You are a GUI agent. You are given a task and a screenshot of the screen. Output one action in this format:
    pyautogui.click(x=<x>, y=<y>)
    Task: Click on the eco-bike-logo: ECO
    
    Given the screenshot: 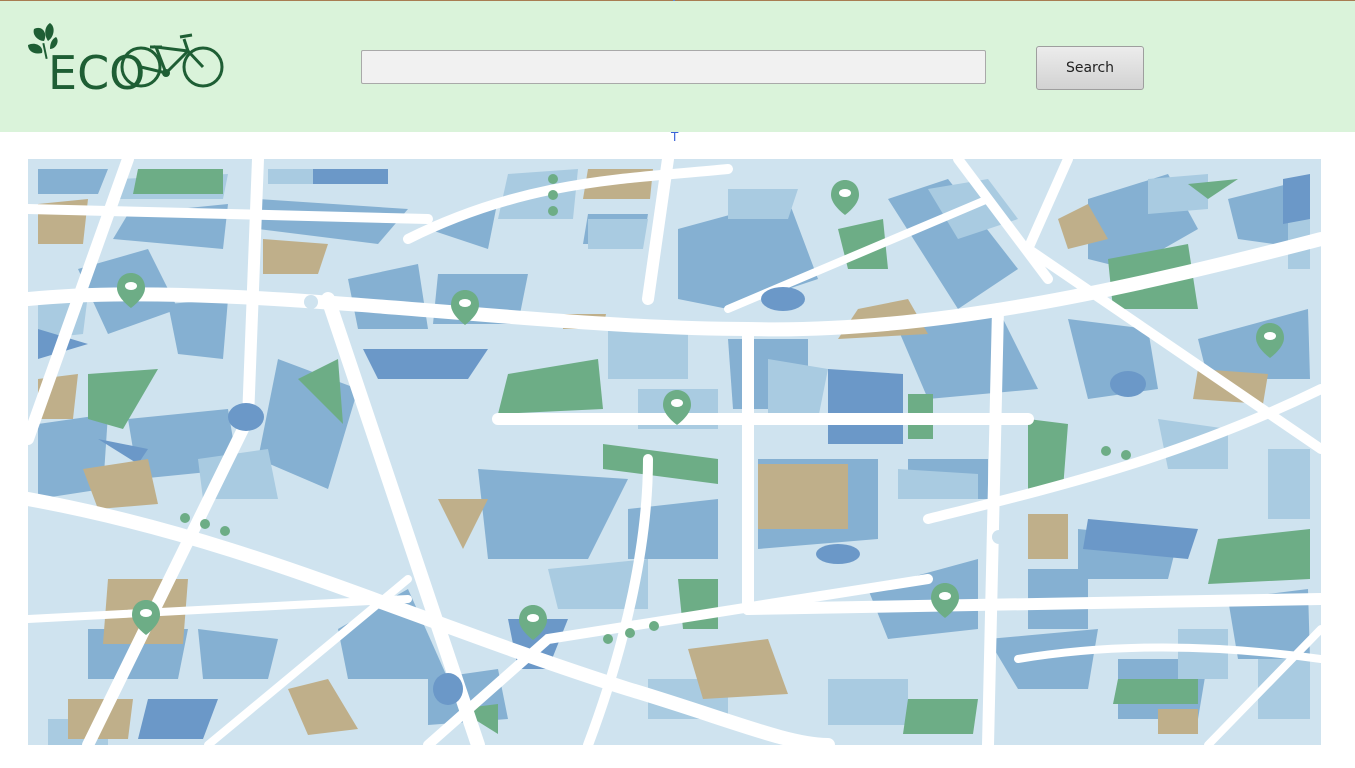 What is the action you would take?
    pyautogui.click(x=128, y=57)
    